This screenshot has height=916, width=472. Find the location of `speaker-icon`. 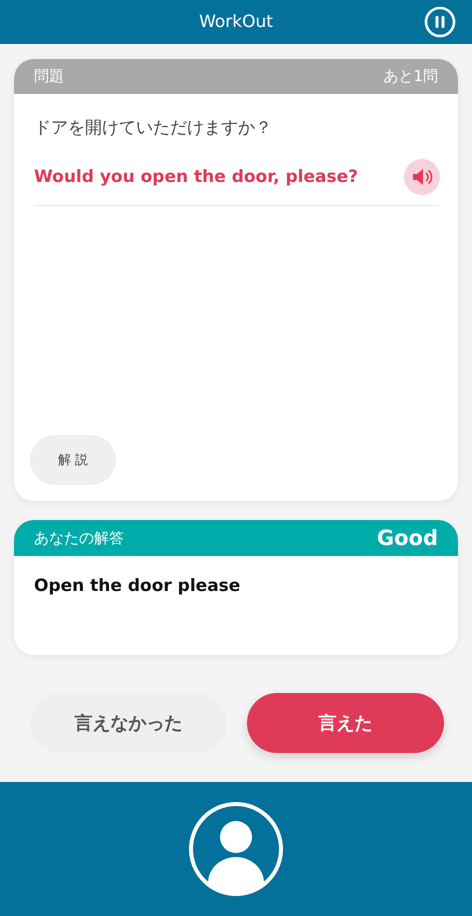

speaker-icon is located at coordinates (422, 177).